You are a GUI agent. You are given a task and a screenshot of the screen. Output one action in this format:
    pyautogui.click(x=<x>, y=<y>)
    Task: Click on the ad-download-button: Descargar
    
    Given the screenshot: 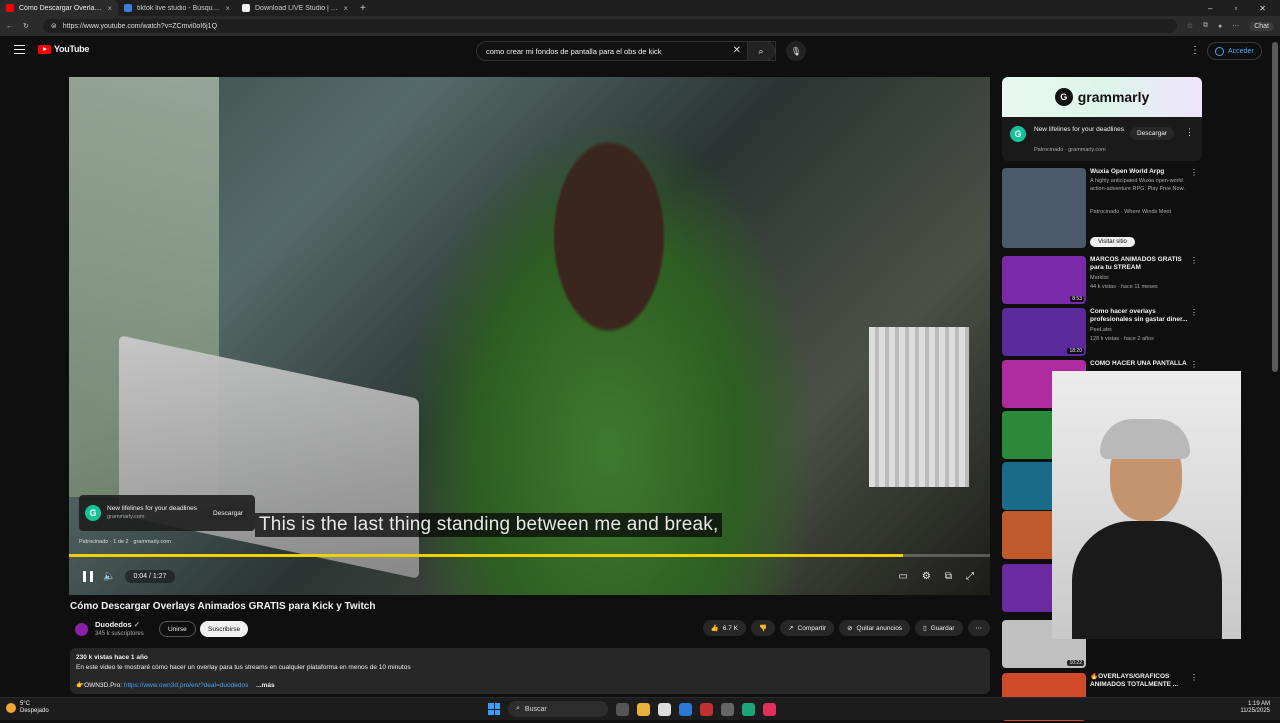 What is the action you would take?
    pyautogui.click(x=228, y=513)
    